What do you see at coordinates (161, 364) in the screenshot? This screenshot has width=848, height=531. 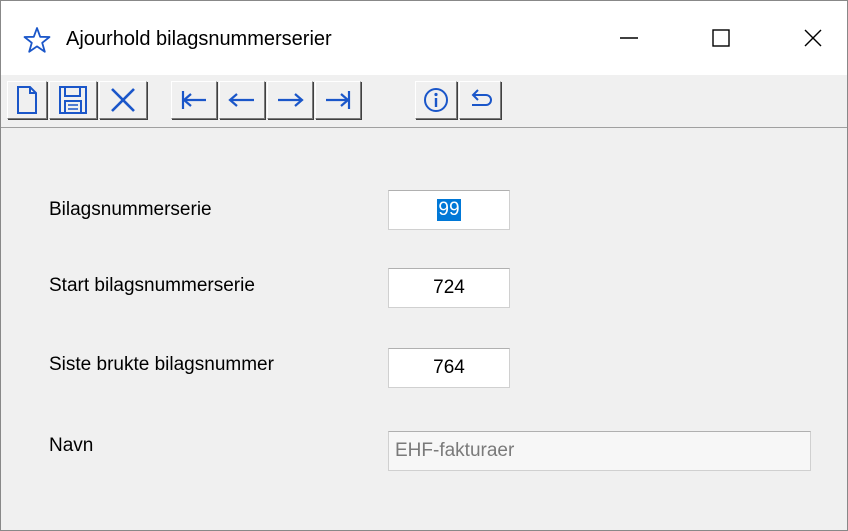 I see `siste-brukte-bilagsnummer-label: Siste brukte bilagsnummer` at bounding box center [161, 364].